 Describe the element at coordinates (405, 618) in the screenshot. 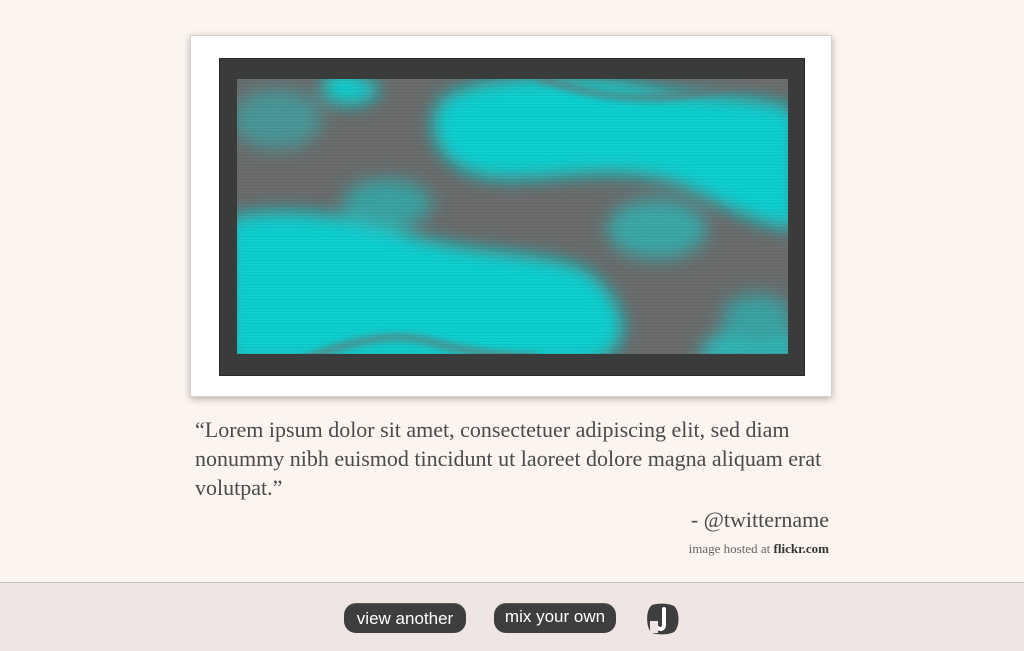

I see `view-another-button: view another` at that location.